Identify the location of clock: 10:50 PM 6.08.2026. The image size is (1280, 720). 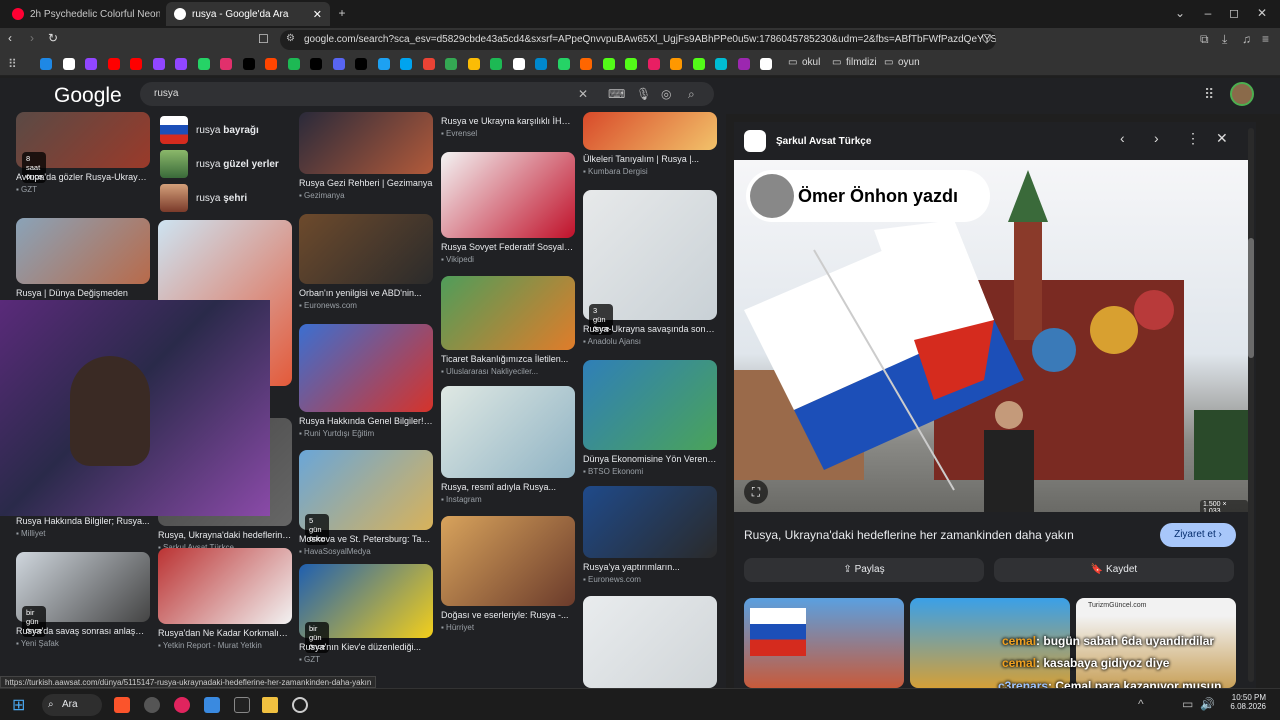
(1246, 702).